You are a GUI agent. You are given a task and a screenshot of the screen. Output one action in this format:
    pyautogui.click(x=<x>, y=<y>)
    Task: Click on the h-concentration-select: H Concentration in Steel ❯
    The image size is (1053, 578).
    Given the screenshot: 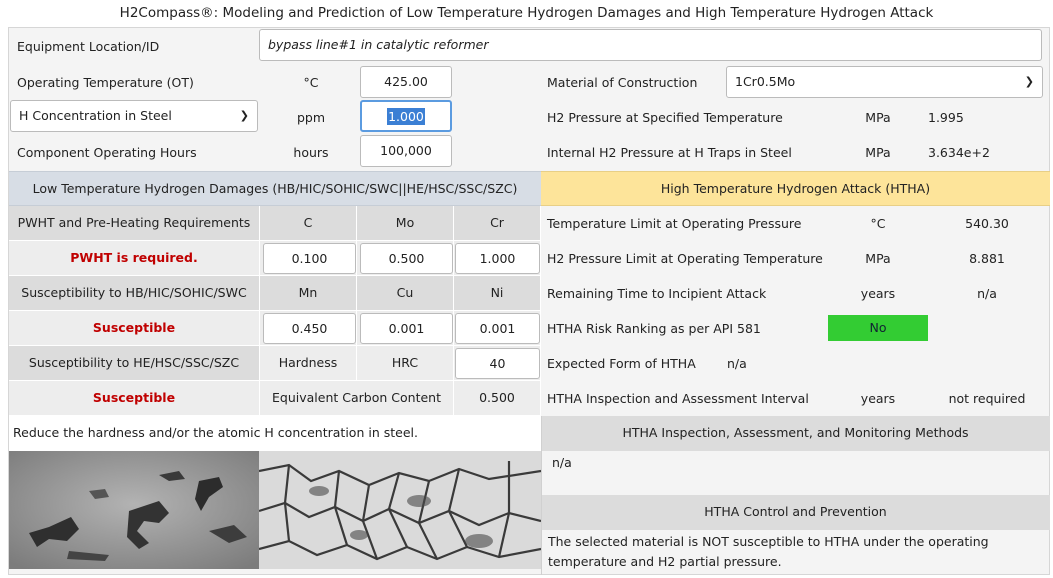 What is the action you would take?
    pyautogui.click(x=134, y=116)
    